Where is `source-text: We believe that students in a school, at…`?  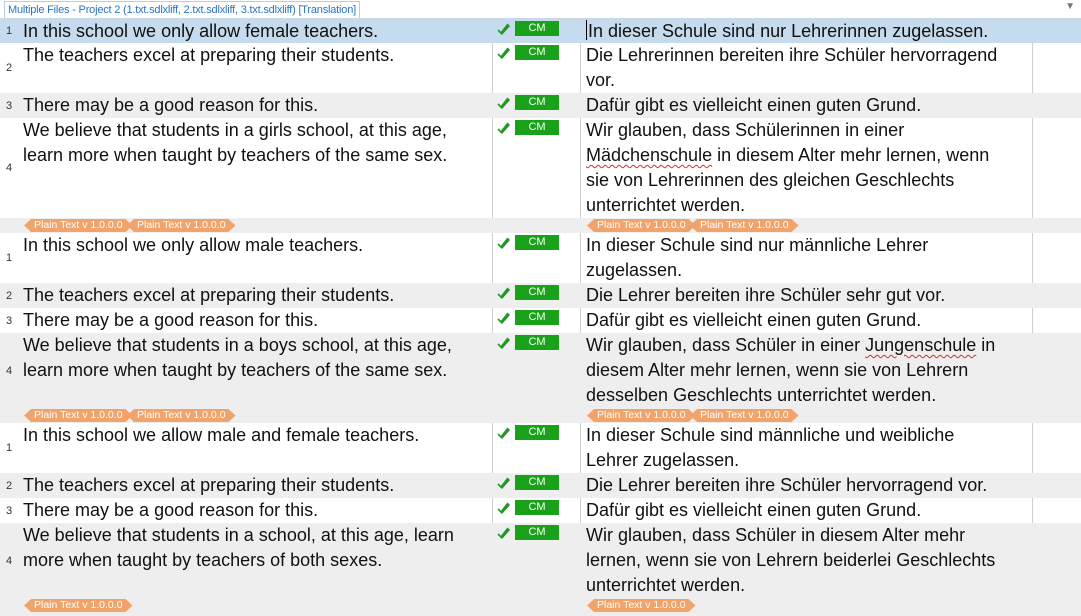
source-text: We believe that students in a school, at… is located at coordinates (238, 548).